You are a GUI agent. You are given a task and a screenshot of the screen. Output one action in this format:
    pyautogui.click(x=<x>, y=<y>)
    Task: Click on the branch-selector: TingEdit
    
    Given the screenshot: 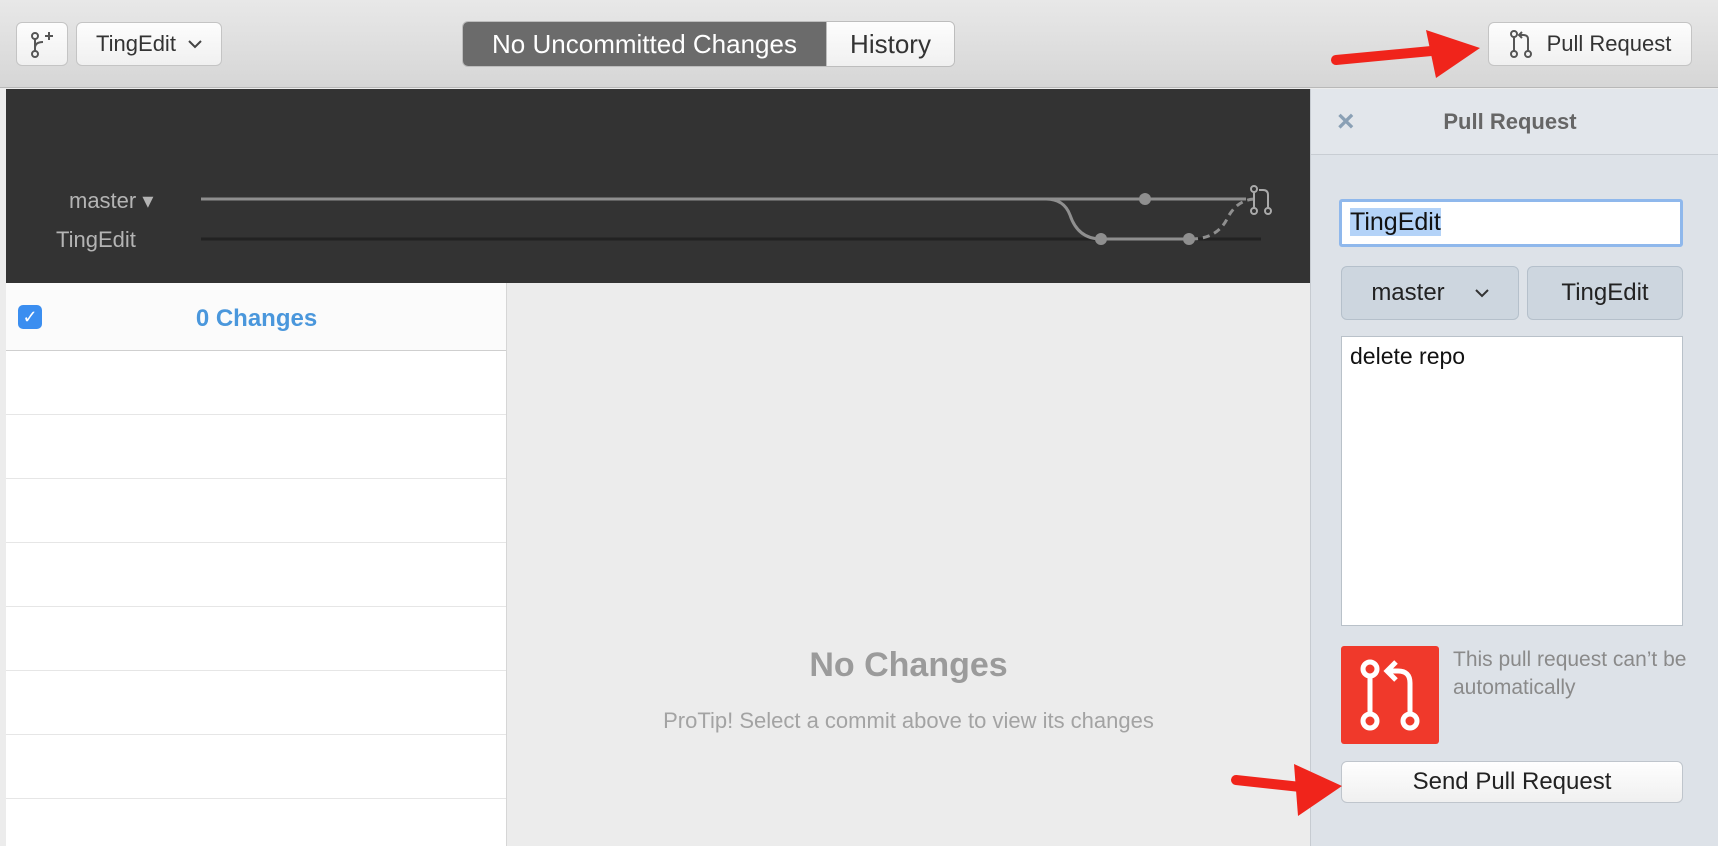 What is the action you would take?
    pyautogui.click(x=149, y=44)
    